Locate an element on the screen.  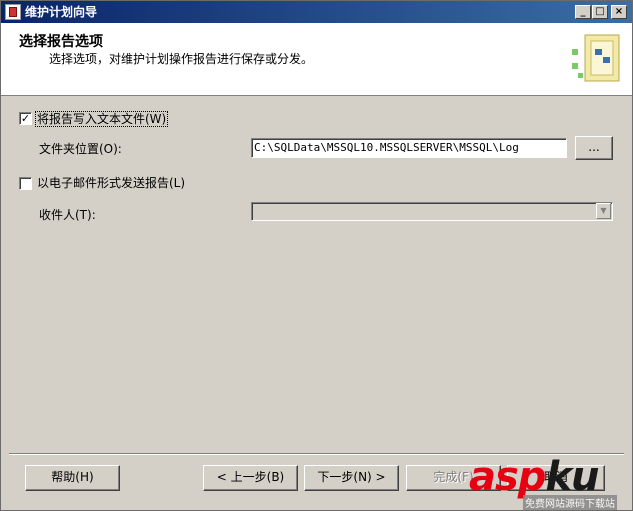
folder-location-input: C:\SQLData\MSSQL10.MSSQLSERVER\MSSQL\Log is located at coordinates (409, 148).